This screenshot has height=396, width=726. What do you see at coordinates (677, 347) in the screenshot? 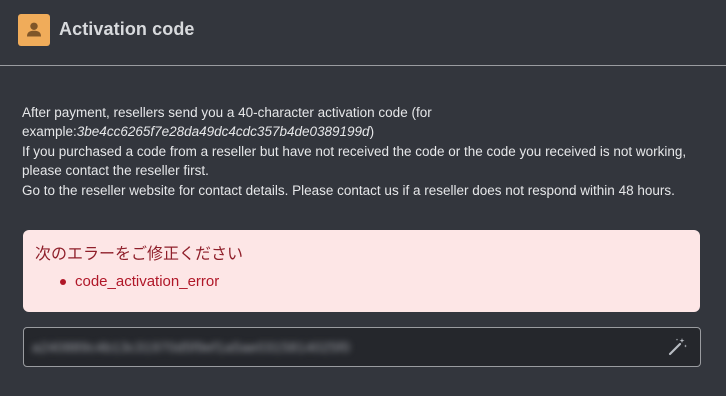
I see `magic-wand-icon` at bounding box center [677, 347].